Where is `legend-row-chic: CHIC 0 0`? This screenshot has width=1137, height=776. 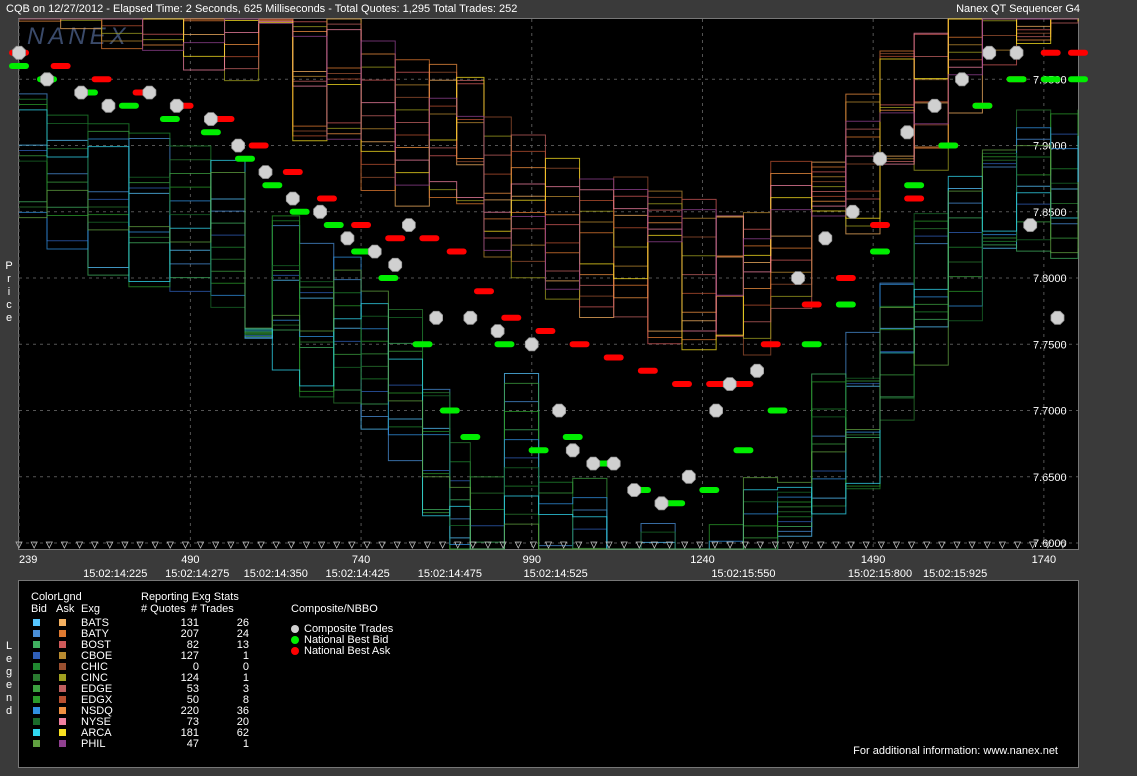 legend-row-chic: CHIC 0 0 is located at coordinates (139, 667).